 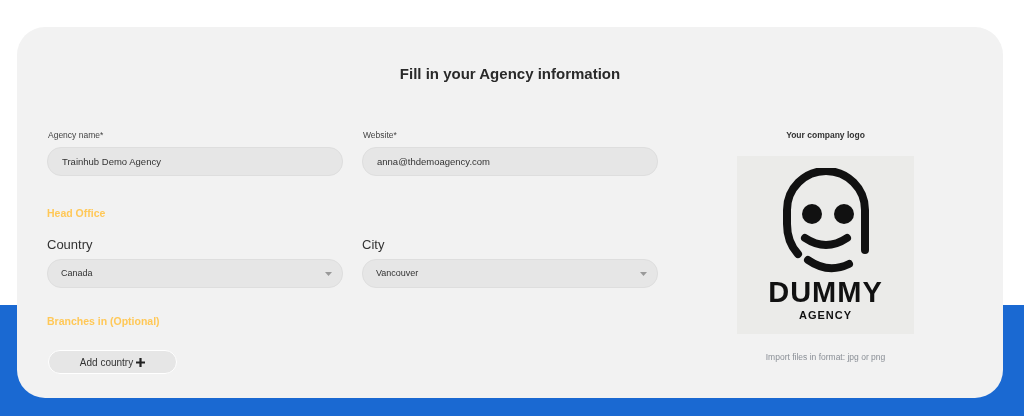 I want to click on logo-subtitle: AGENCY, so click(x=825, y=315).